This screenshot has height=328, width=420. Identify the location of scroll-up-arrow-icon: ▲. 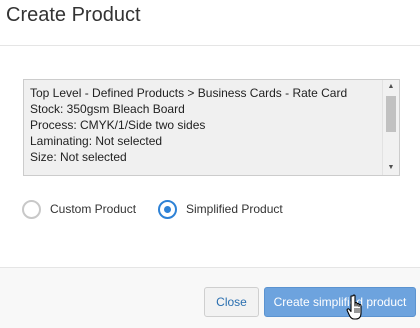
(391, 87).